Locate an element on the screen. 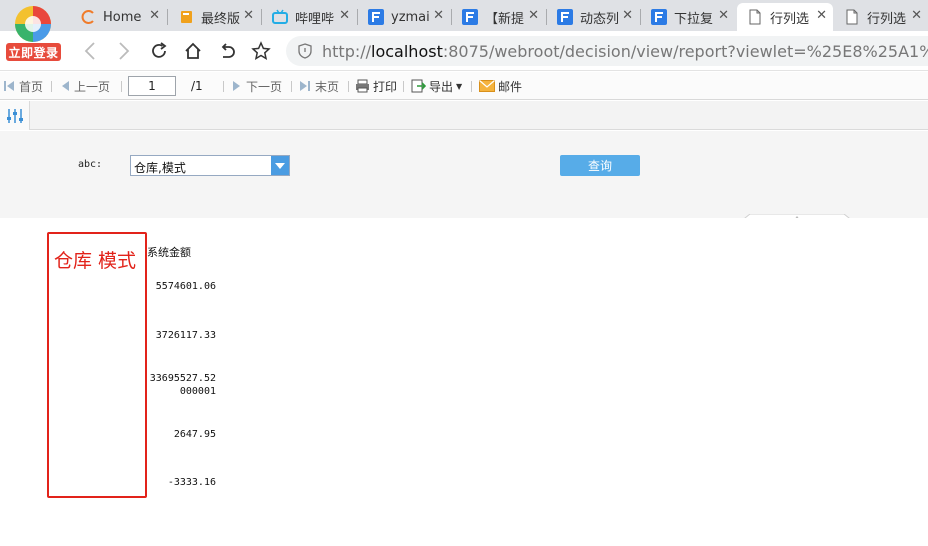 The image size is (928, 546). first-page-label: 首页 is located at coordinates (31, 86).